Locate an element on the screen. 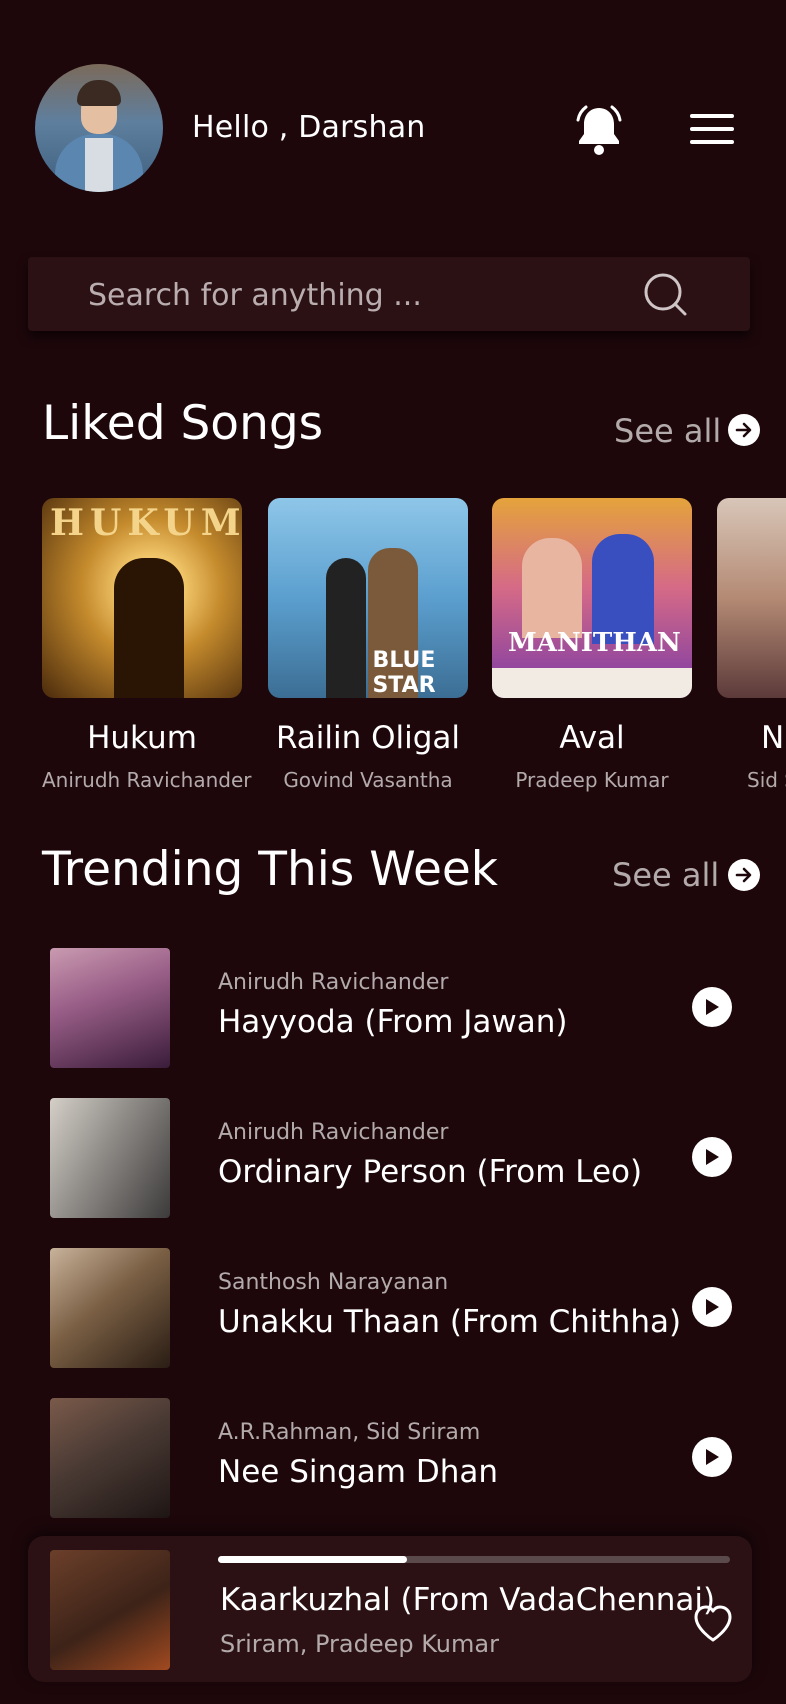 The height and width of the screenshot is (1704, 786). track-title: Hayyoda (From Jawan) is located at coordinates (393, 1022).